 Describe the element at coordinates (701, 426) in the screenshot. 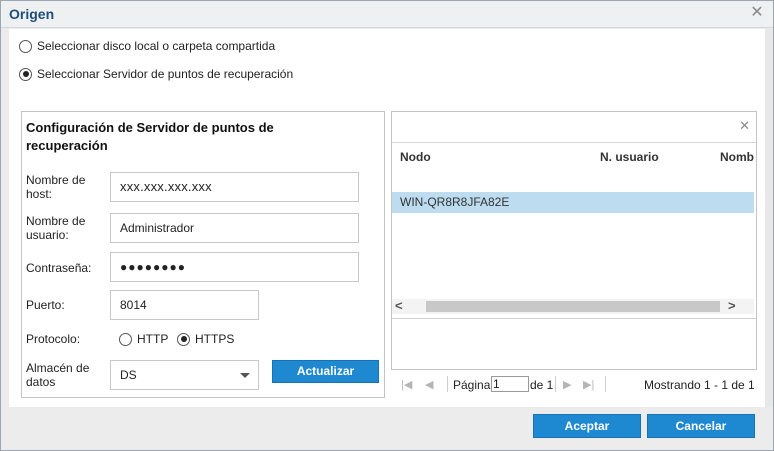

I see `cancel-button: Cancelar` at that location.